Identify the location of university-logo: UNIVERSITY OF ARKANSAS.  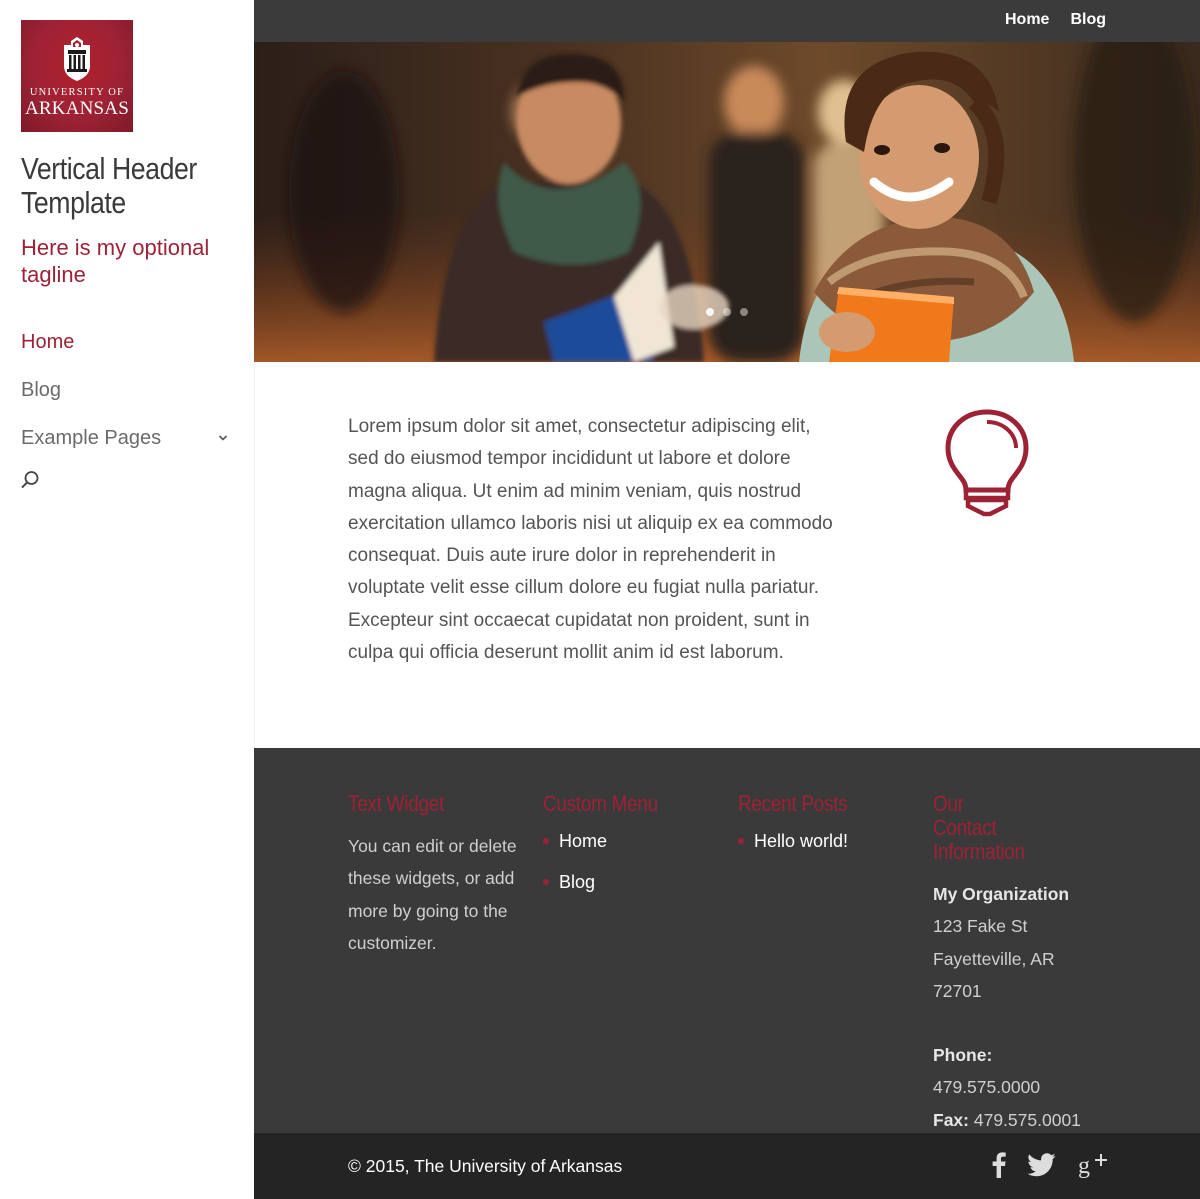
(77, 76).